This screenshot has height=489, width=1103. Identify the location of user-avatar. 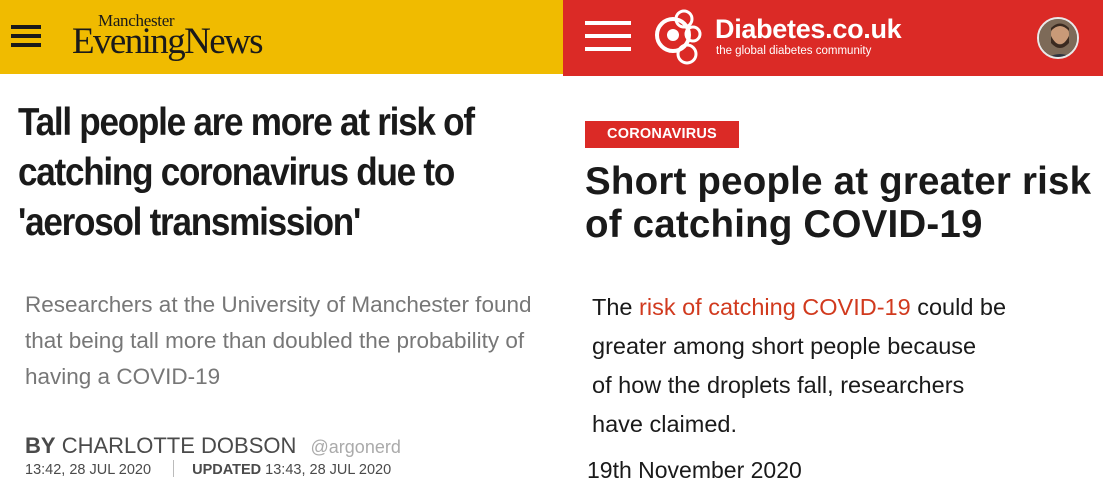
(1058, 38).